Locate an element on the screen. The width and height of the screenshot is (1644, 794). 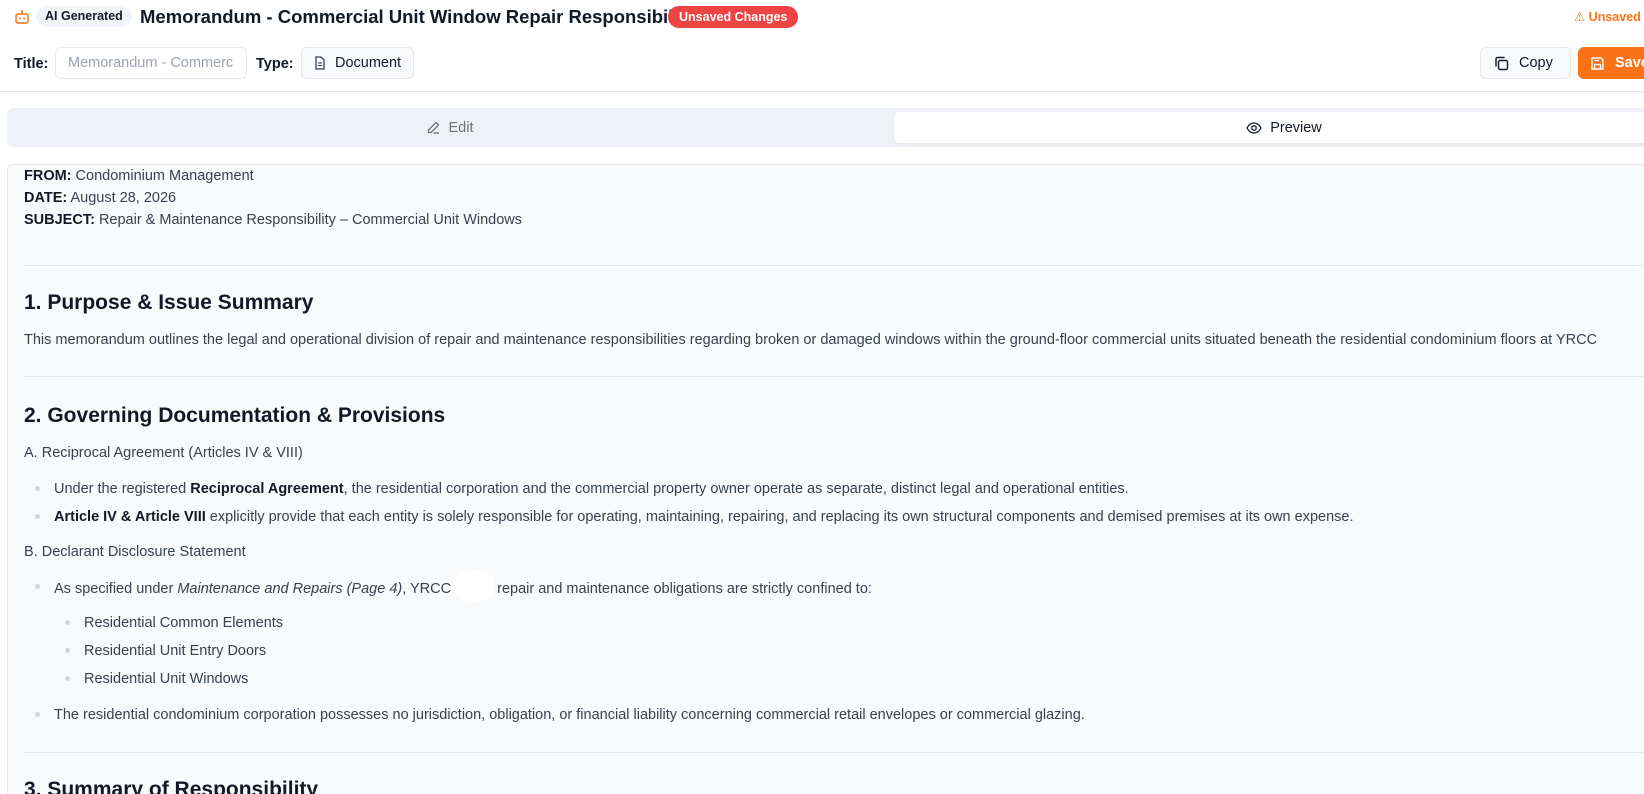
memo-from: FROM: Condominium Management is located at coordinates (139, 176).